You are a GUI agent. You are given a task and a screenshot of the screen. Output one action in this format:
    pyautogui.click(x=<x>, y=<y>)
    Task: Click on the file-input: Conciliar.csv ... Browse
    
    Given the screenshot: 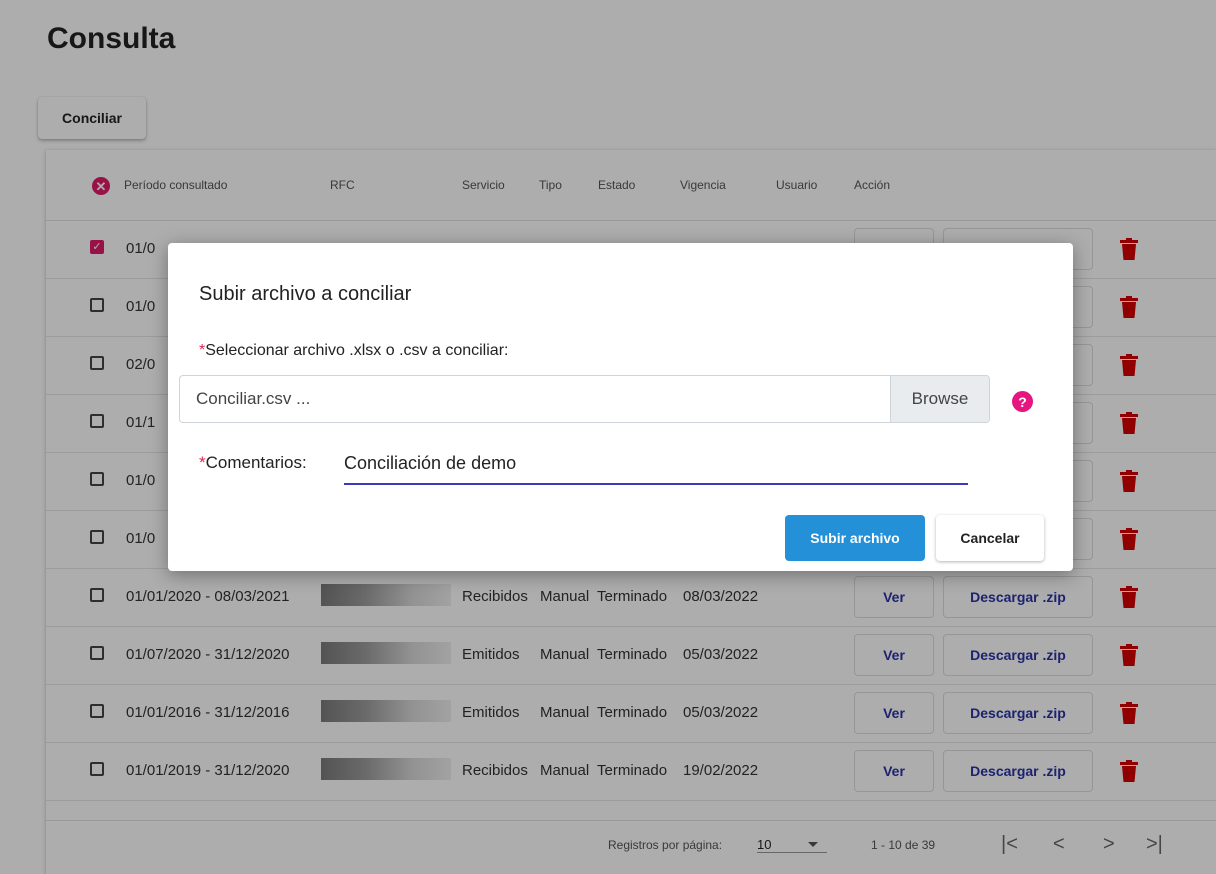 What is the action you would take?
    pyautogui.click(x=584, y=399)
    